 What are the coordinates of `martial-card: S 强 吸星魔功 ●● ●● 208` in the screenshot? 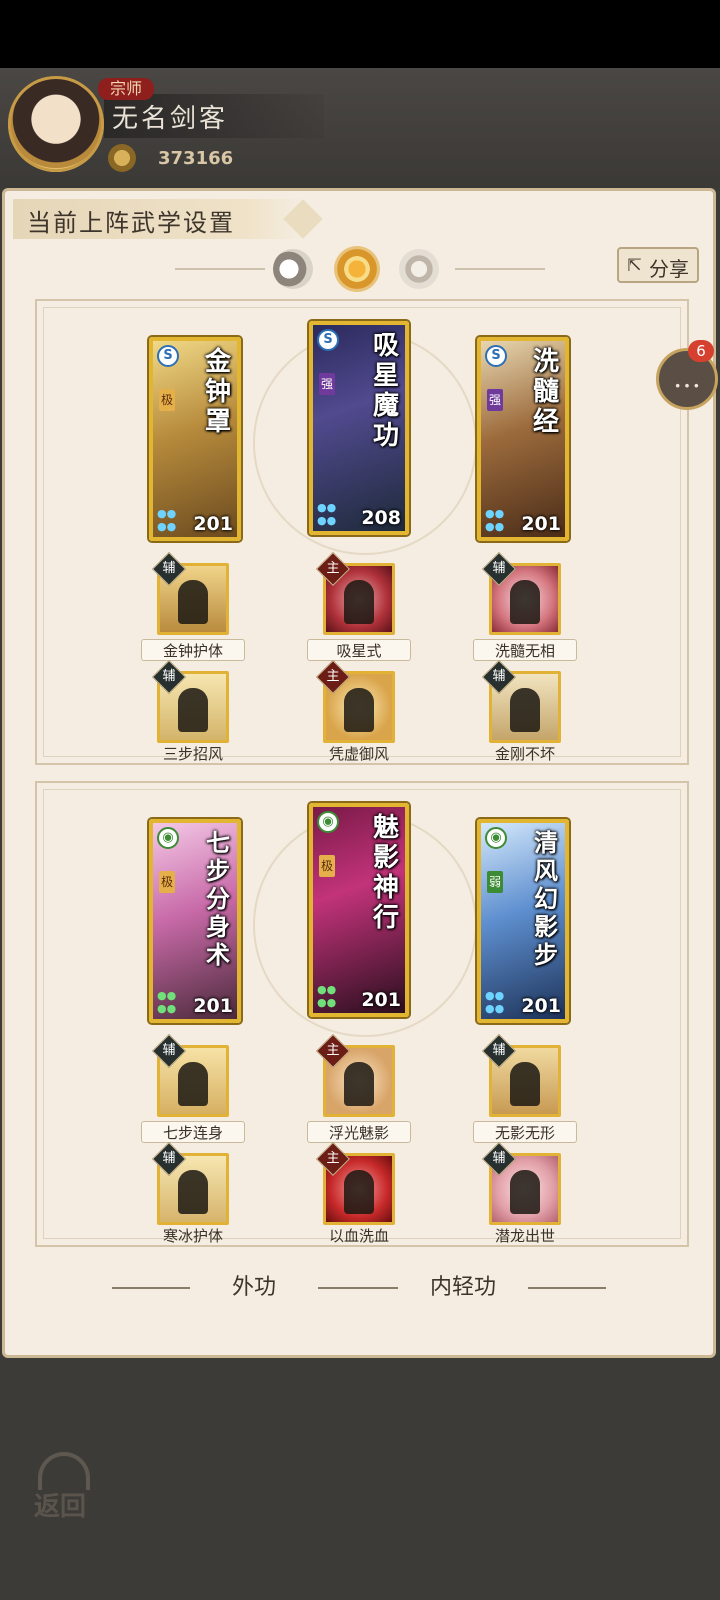 It's located at (359, 428).